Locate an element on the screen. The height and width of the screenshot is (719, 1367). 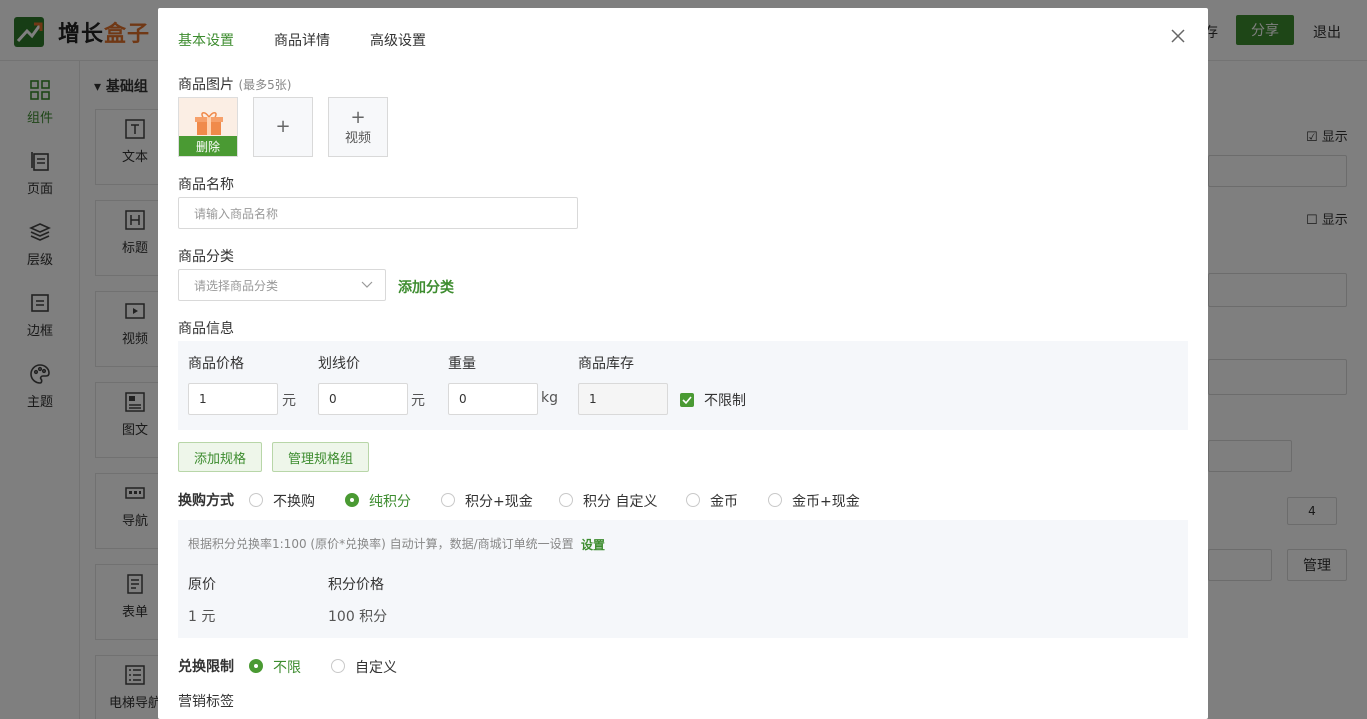
images-hint: (最多5张) is located at coordinates (265, 85).